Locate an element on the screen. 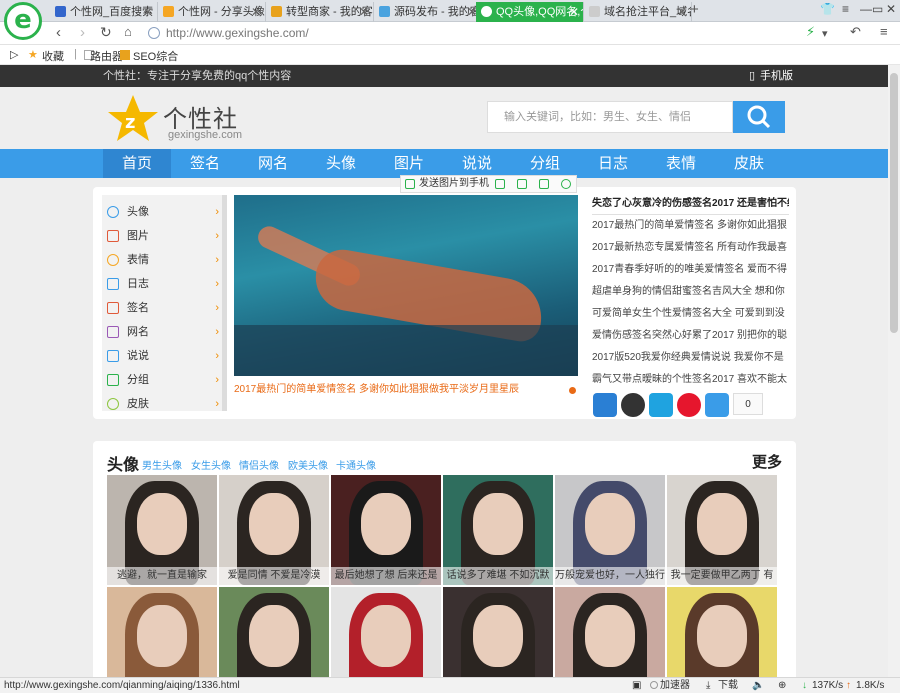  undo-icon: ↶ is located at coordinates (855, 32).